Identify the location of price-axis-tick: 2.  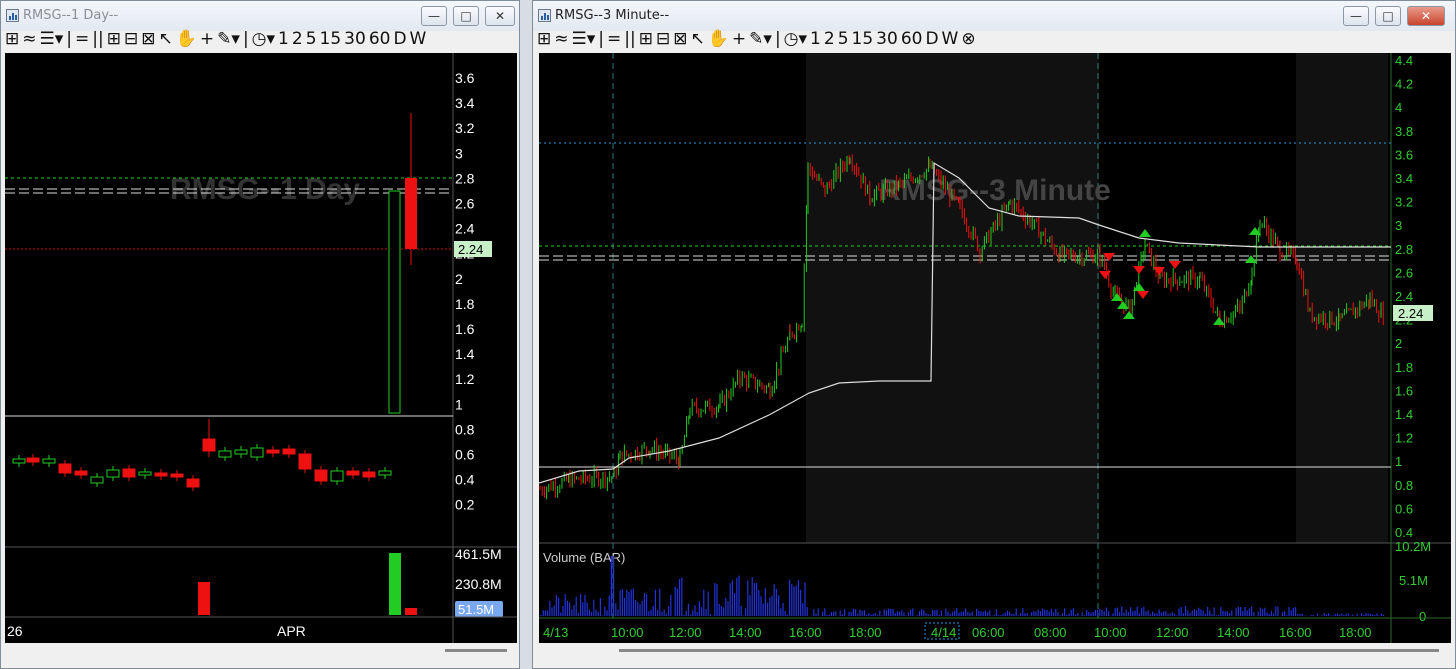
(1398, 343).